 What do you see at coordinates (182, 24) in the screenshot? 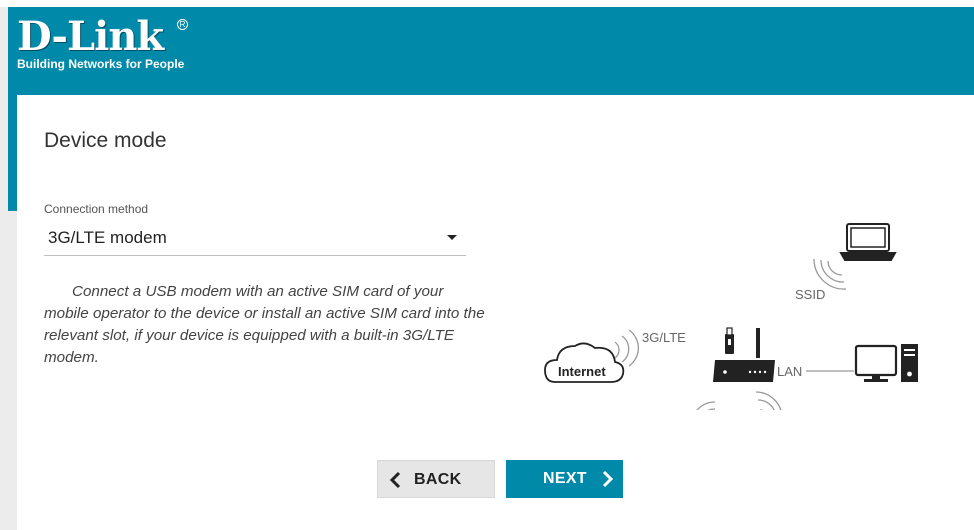
I see `registered-mark-icon: R` at bounding box center [182, 24].